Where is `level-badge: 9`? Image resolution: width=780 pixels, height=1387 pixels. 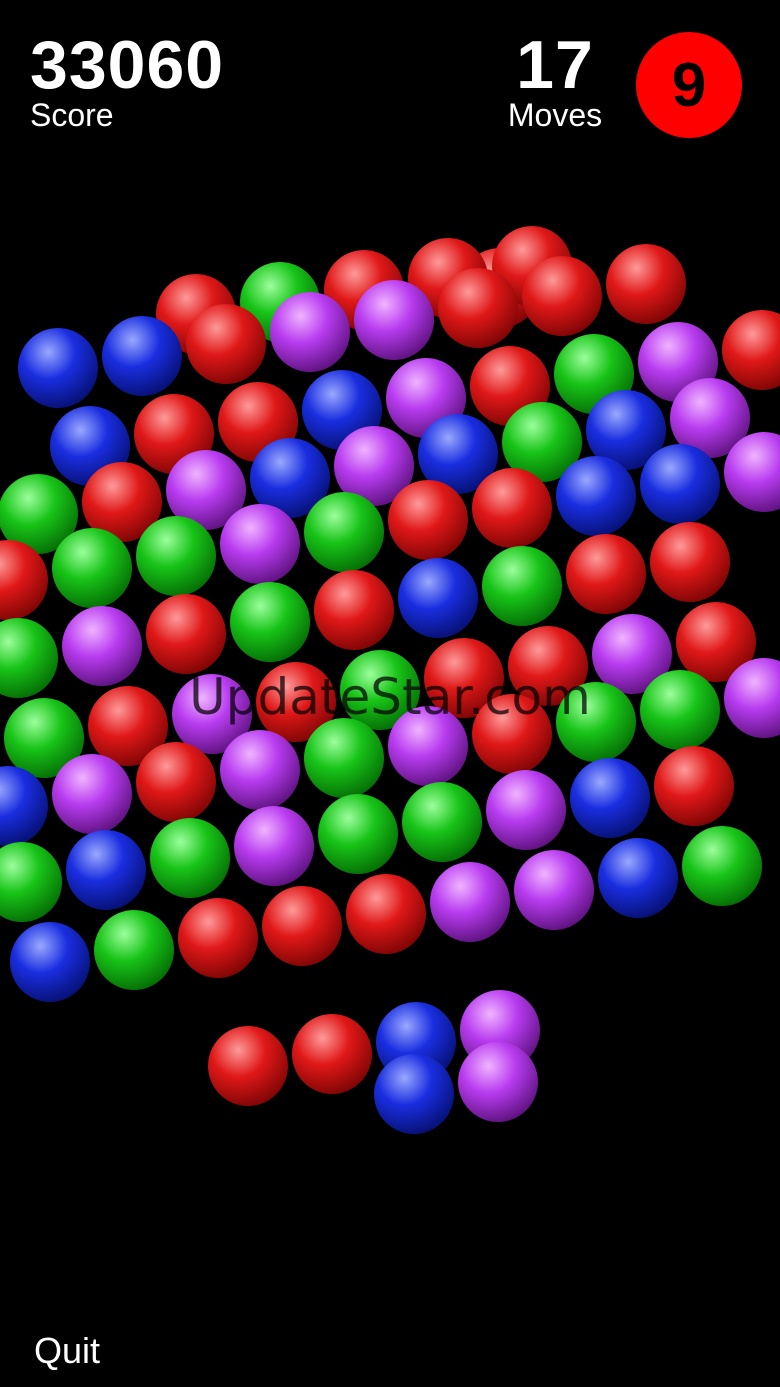
level-badge: 9 is located at coordinates (689, 85).